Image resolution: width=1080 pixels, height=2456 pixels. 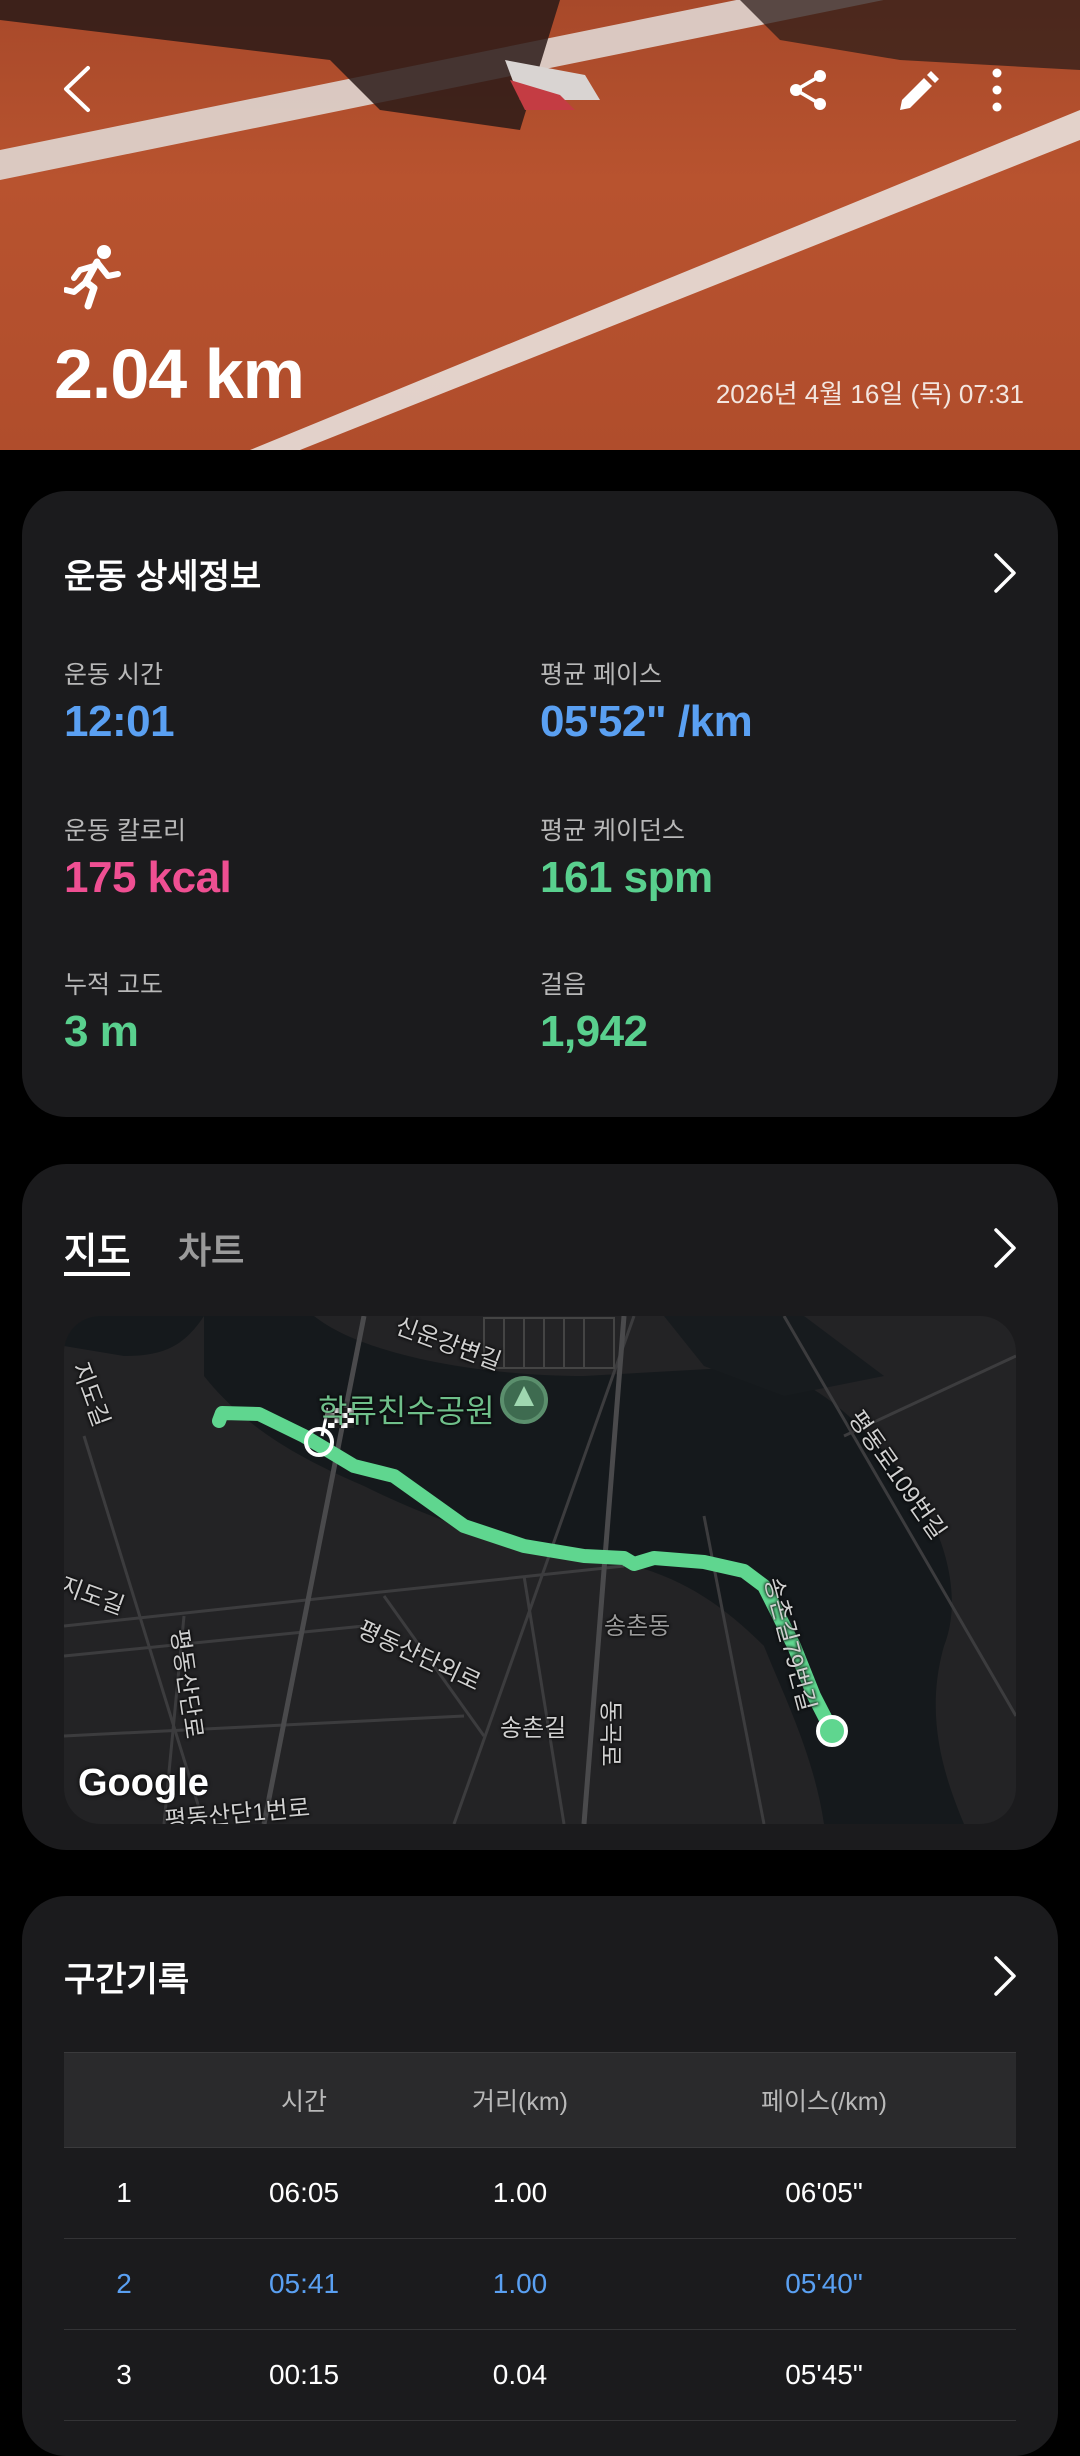 What do you see at coordinates (406, 1411) in the screenshot?
I see `map-label-park: 학류친수공원` at bounding box center [406, 1411].